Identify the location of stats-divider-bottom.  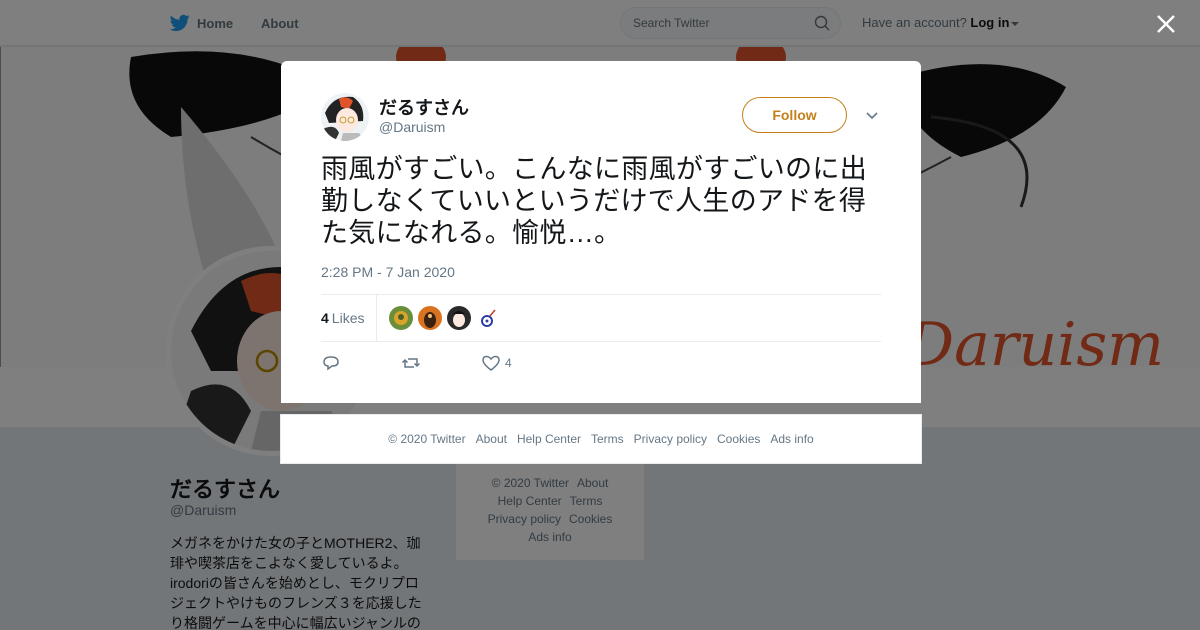
(601, 341).